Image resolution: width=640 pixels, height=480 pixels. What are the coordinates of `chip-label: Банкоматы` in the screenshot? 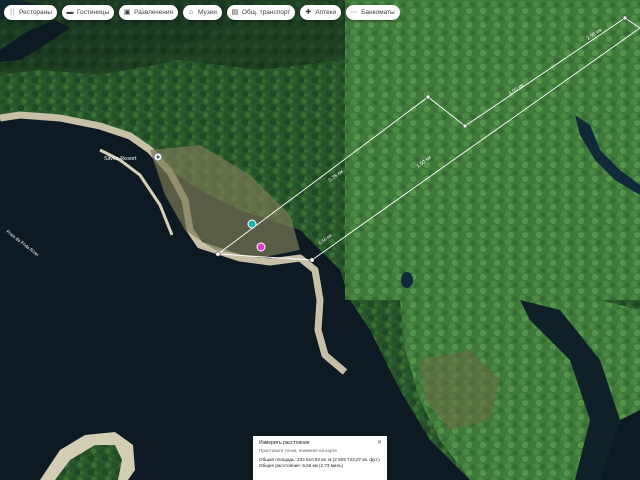 It's located at (378, 12).